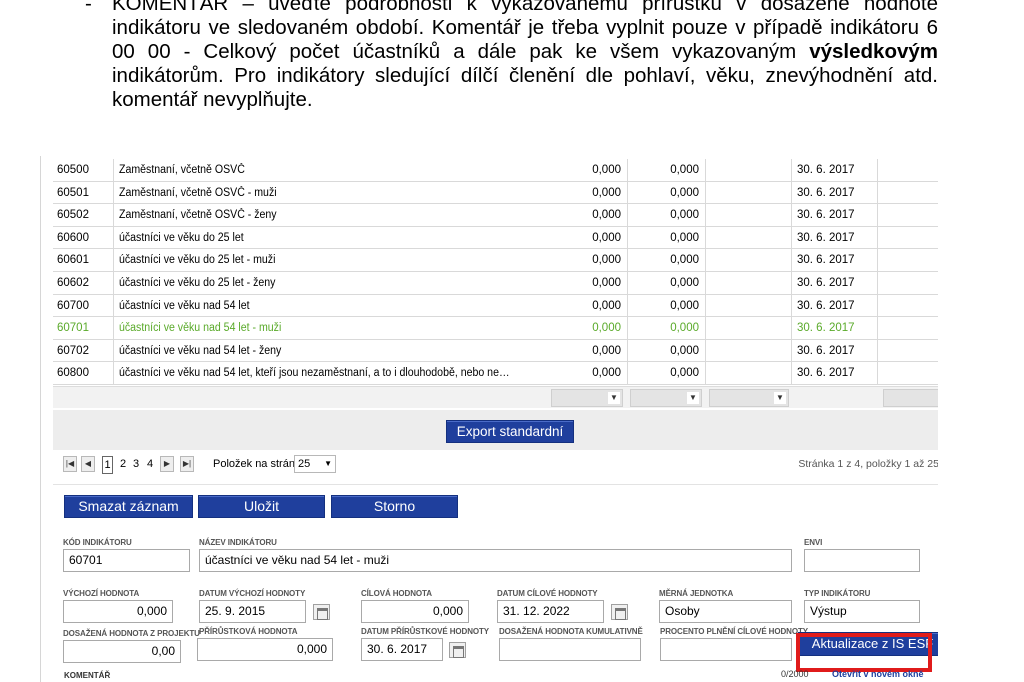 This screenshot has height=682, width=1024. I want to click on kod-field: 60701, so click(126, 560).